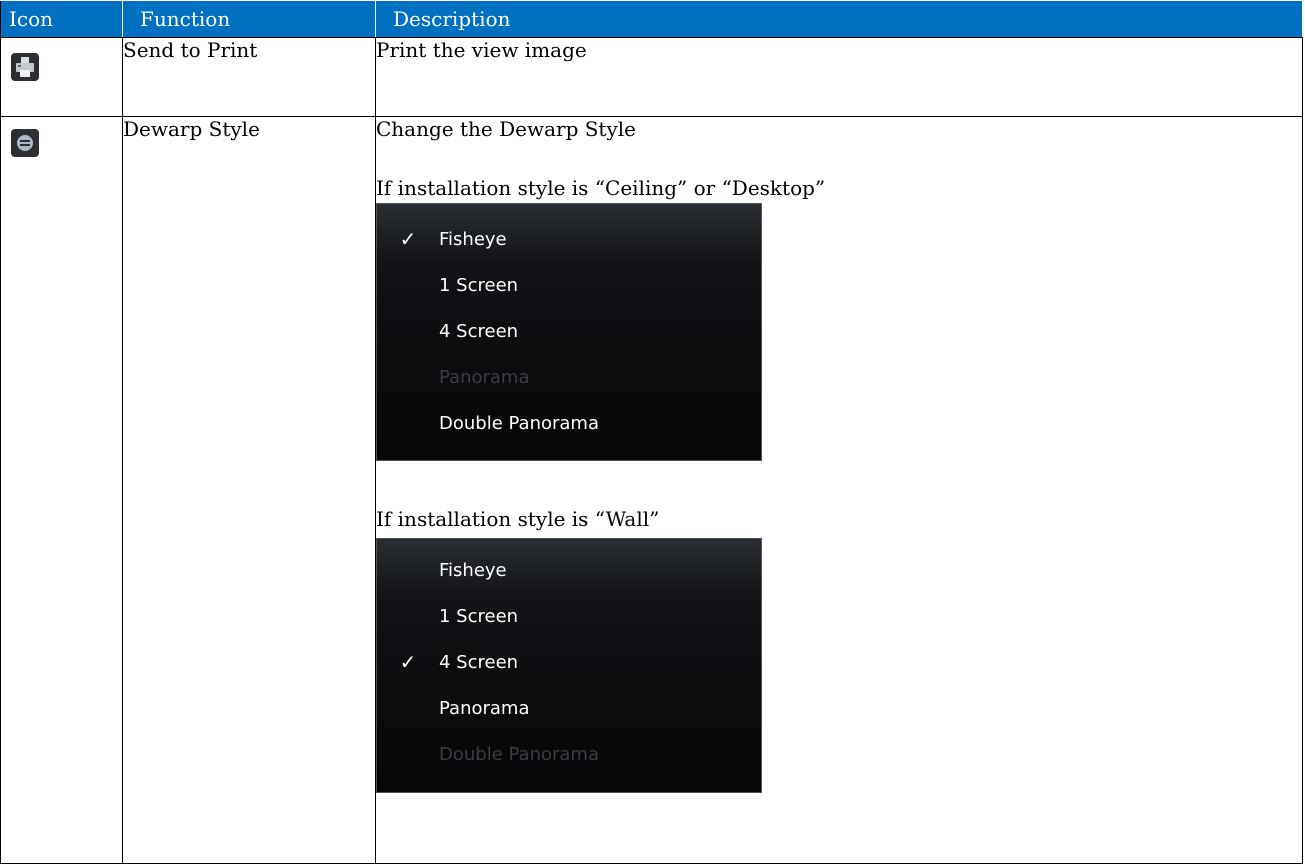 This screenshot has height=864, width=1305. I want to click on menu-item: 4 Screen, so click(569, 331).